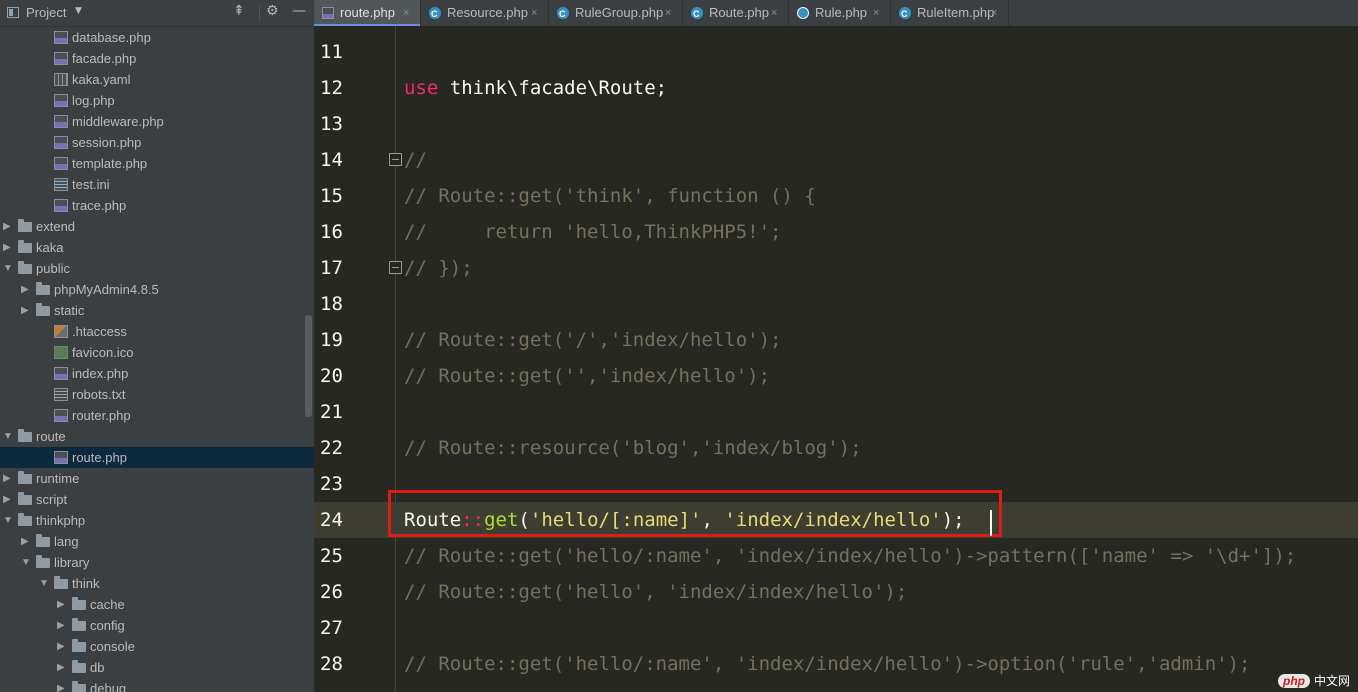 This screenshot has width=1358, height=692. What do you see at coordinates (836, 628) in the screenshot?
I see `code-line: 27` at bounding box center [836, 628].